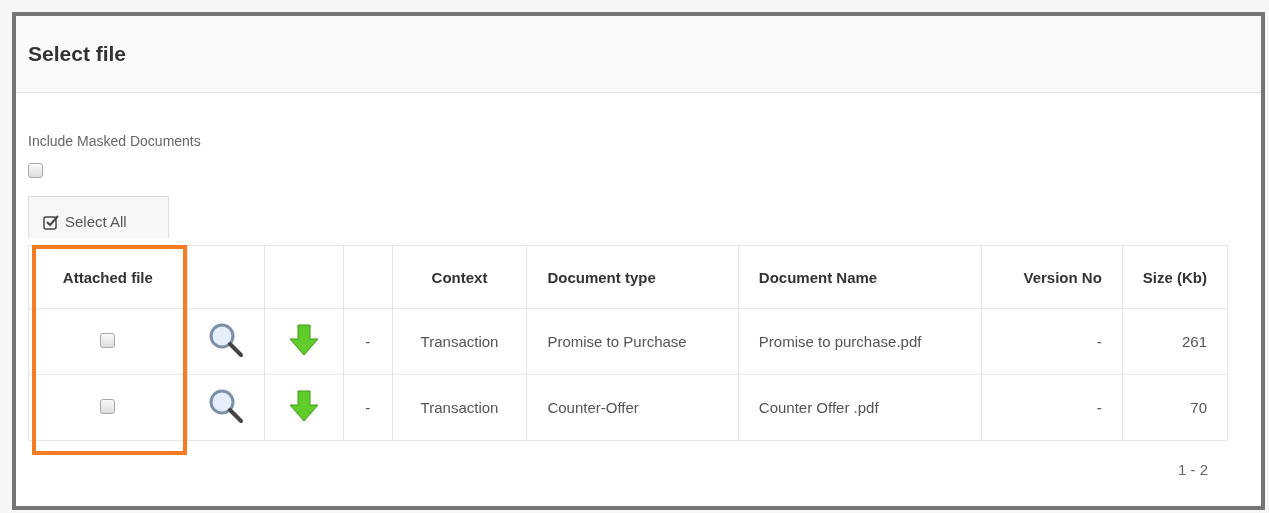  I want to click on column-header: Size (Kb), so click(1175, 277).